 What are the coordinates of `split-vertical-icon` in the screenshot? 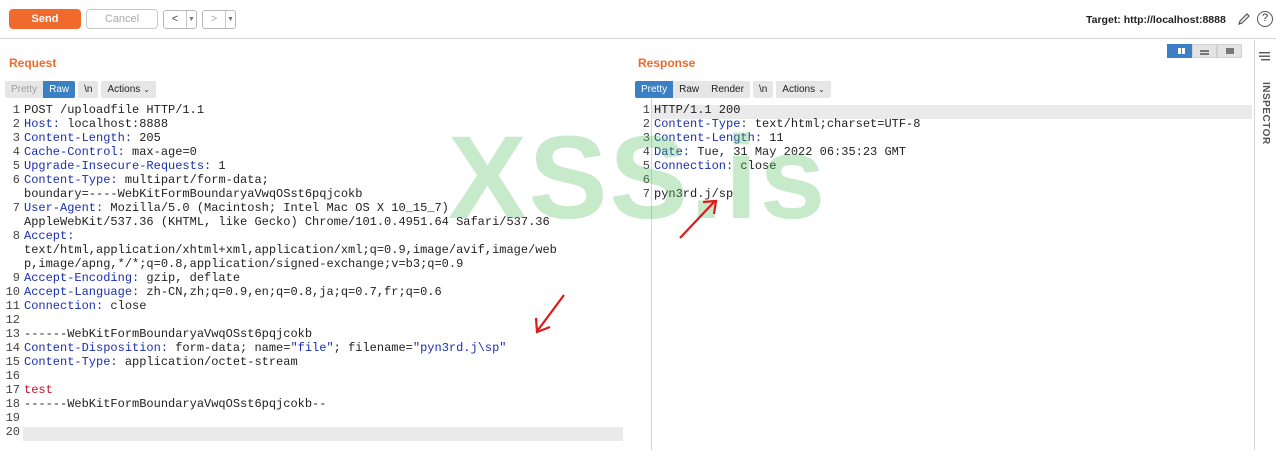 It's located at (1204, 51).